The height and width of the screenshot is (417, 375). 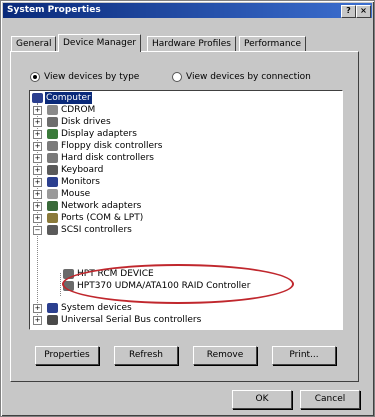 I want to click on tree-item-label: Monitors, so click(x=80, y=182).